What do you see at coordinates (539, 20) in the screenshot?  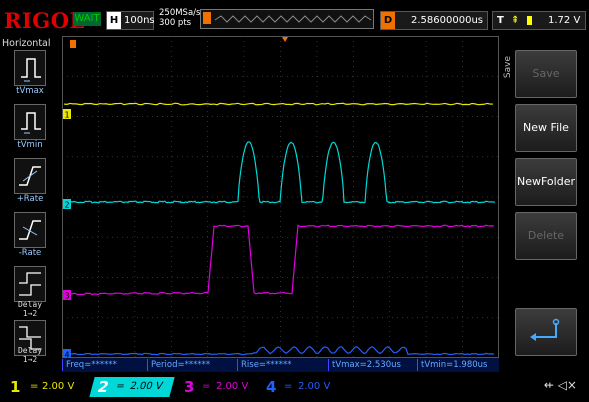 I see `trigger-readout: T ⇞ 1.72 V` at bounding box center [539, 20].